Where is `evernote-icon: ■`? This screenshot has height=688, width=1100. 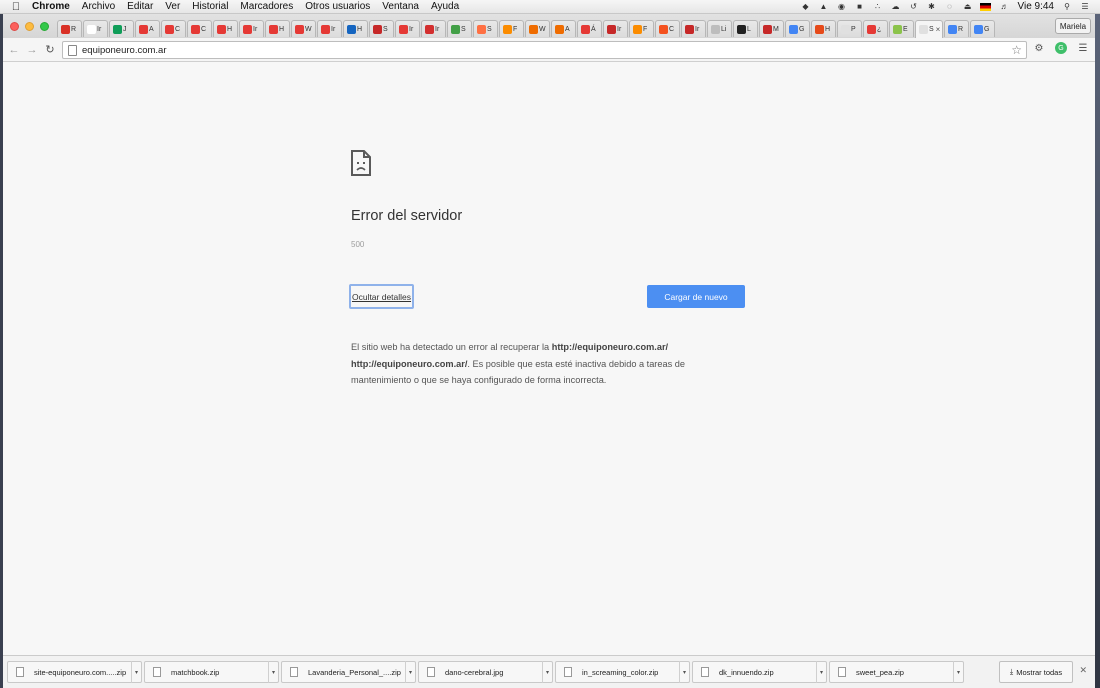 evernote-icon: ■ is located at coordinates (859, 6).